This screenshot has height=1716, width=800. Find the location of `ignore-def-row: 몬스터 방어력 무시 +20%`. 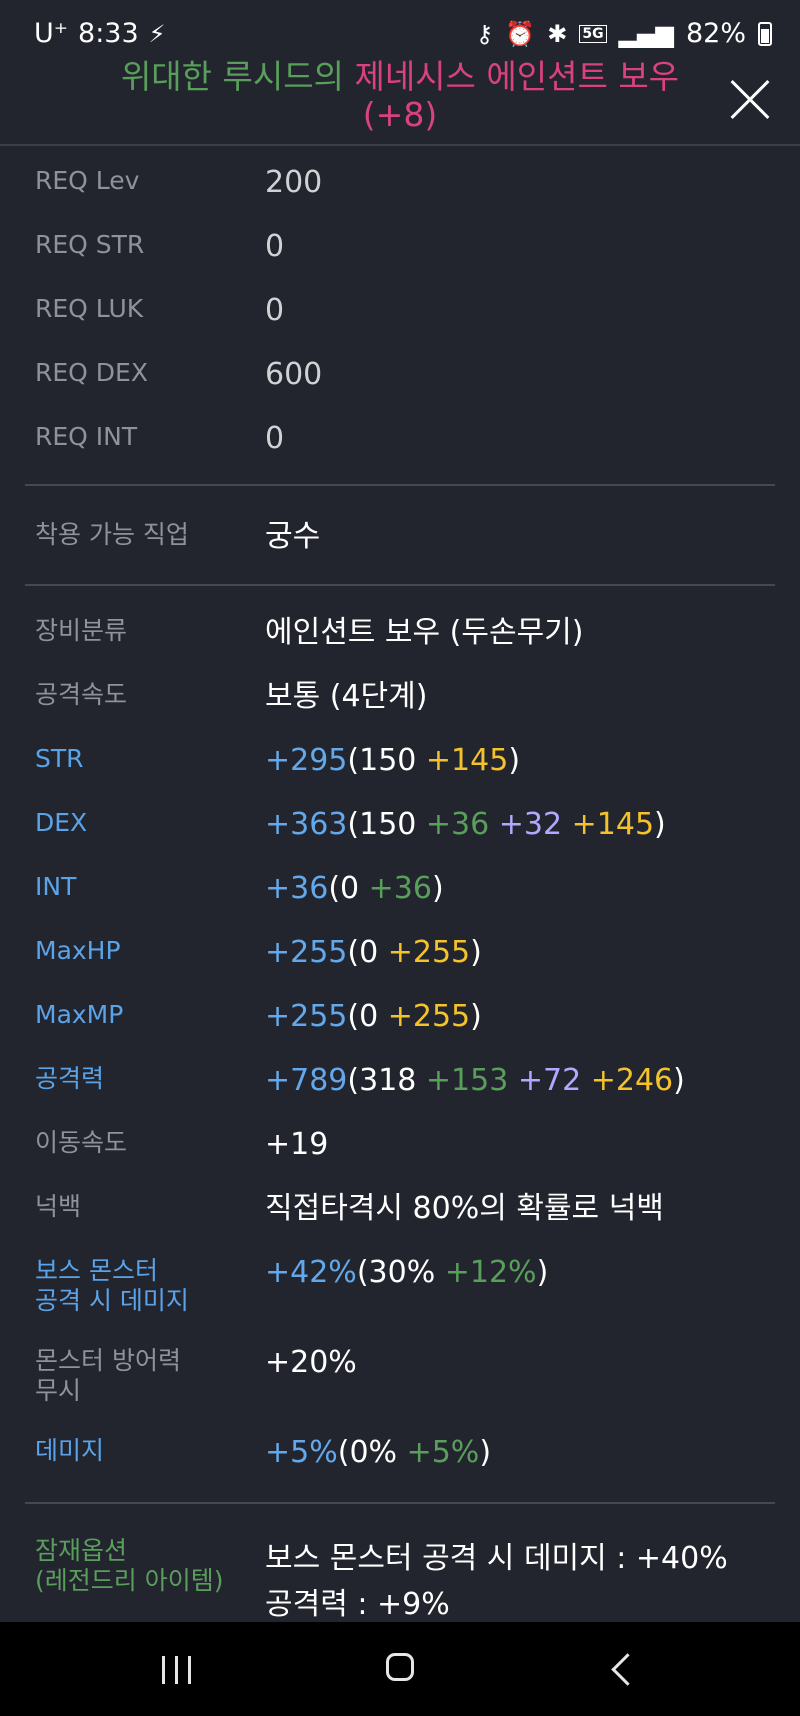

ignore-def-row: 몬스터 방어력 무시 +20% is located at coordinates (405, 1376).